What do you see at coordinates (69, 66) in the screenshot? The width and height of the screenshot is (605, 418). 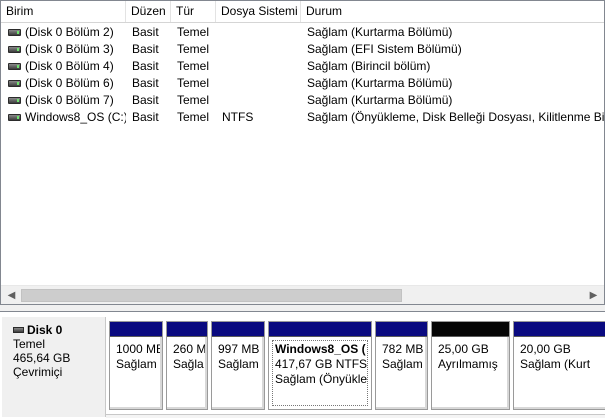 I see `volume-name: (Disk 0 Bölüm 4)` at bounding box center [69, 66].